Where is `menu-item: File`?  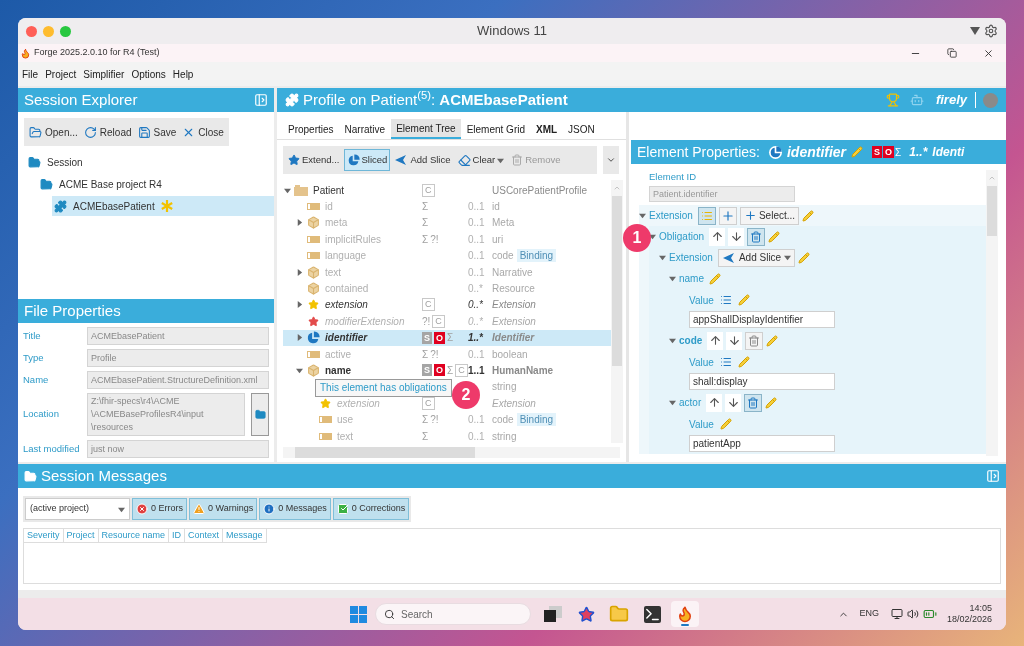 menu-item: File is located at coordinates (30, 74).